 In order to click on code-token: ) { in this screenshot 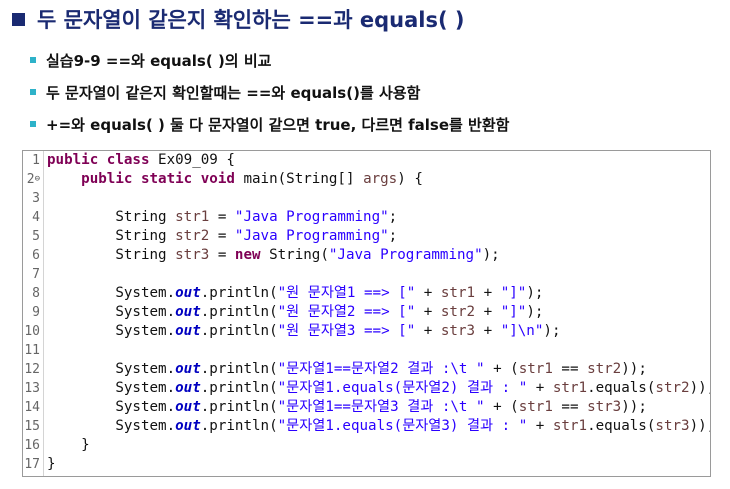, I will do `click(410, 179)`.